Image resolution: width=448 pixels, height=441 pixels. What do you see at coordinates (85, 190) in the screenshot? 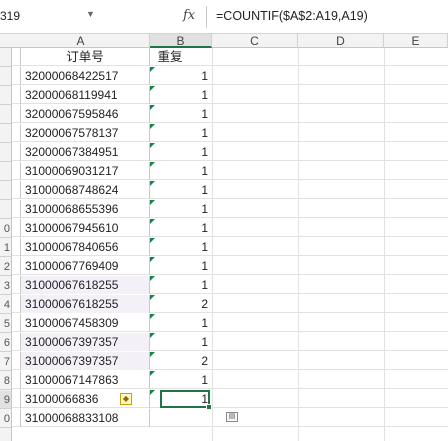
I see `order-number-cell: 31000068748624` at bounding box center [85, 190].